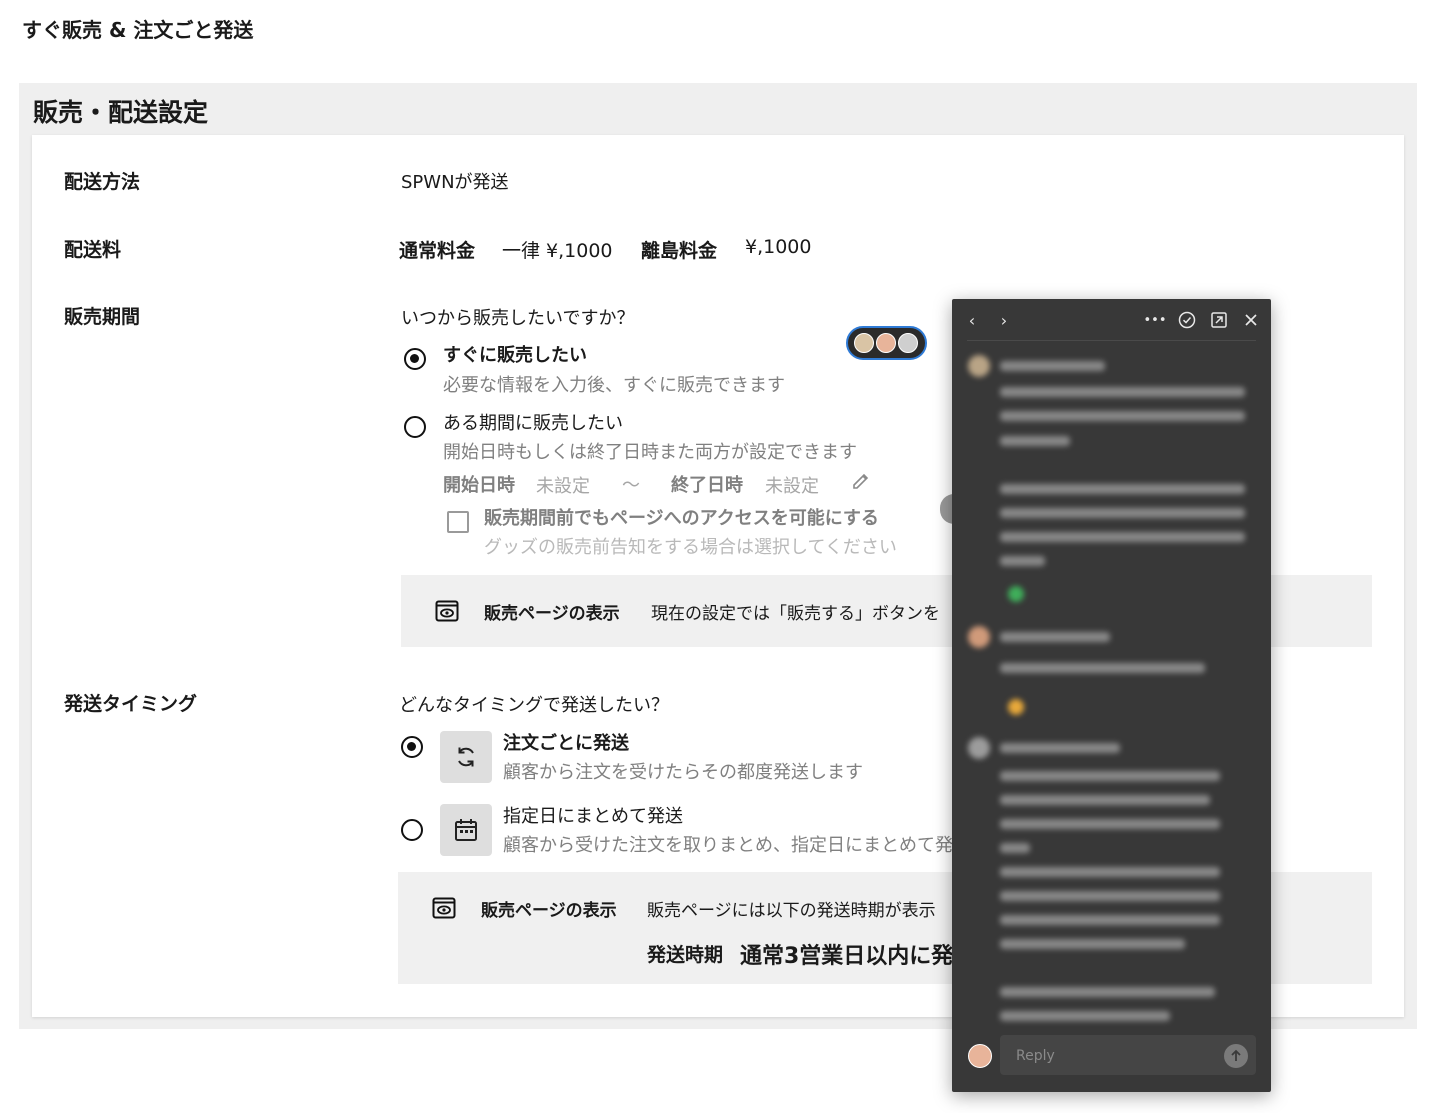 The image size is (1440, 1113). I want to click on pre-access-hint: グッズの販売前告知をする場合は選択してください, so click(690, 547).